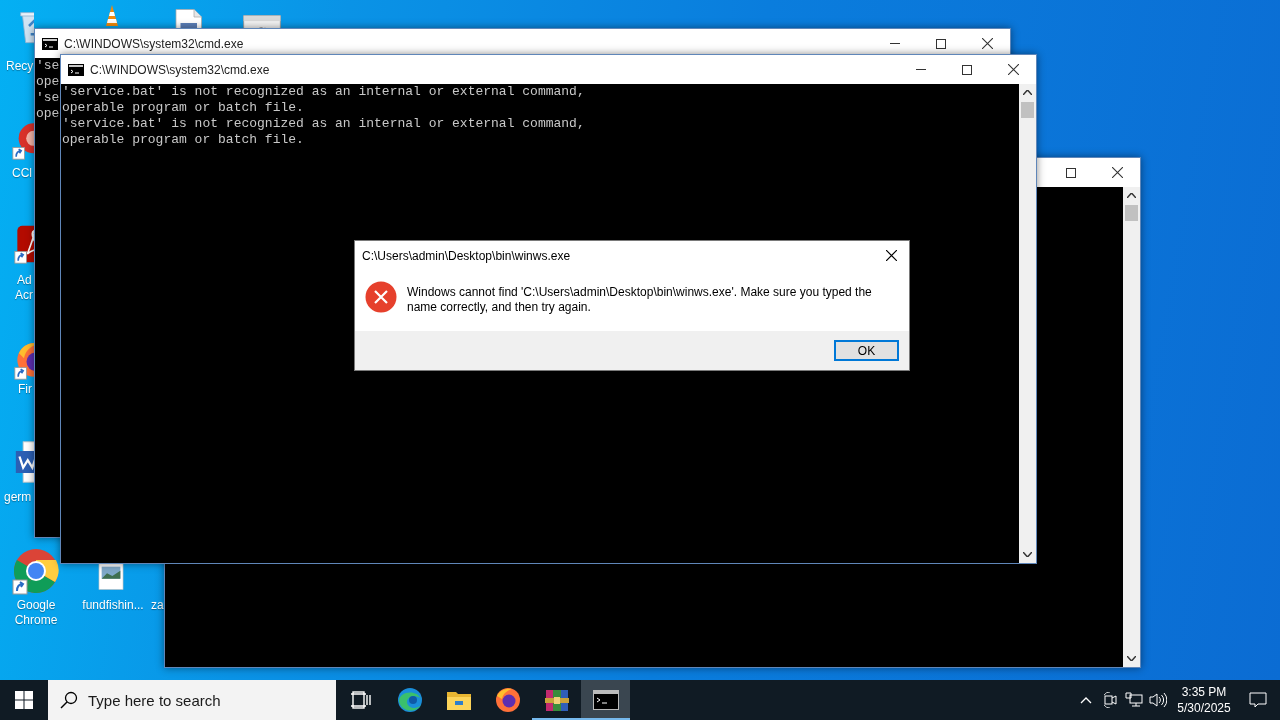 The width and height of the screenshot is (1280, 720). Describe the element at coordinates (866, 350) in the screenshot. I see `ok-button: OK` at that location.